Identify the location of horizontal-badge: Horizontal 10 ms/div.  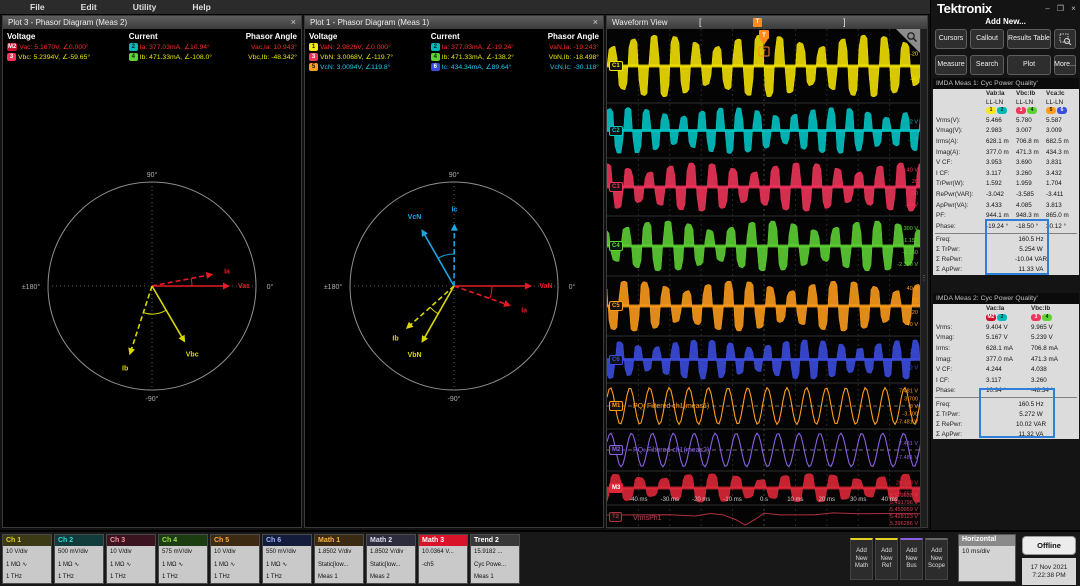
(987, 558).